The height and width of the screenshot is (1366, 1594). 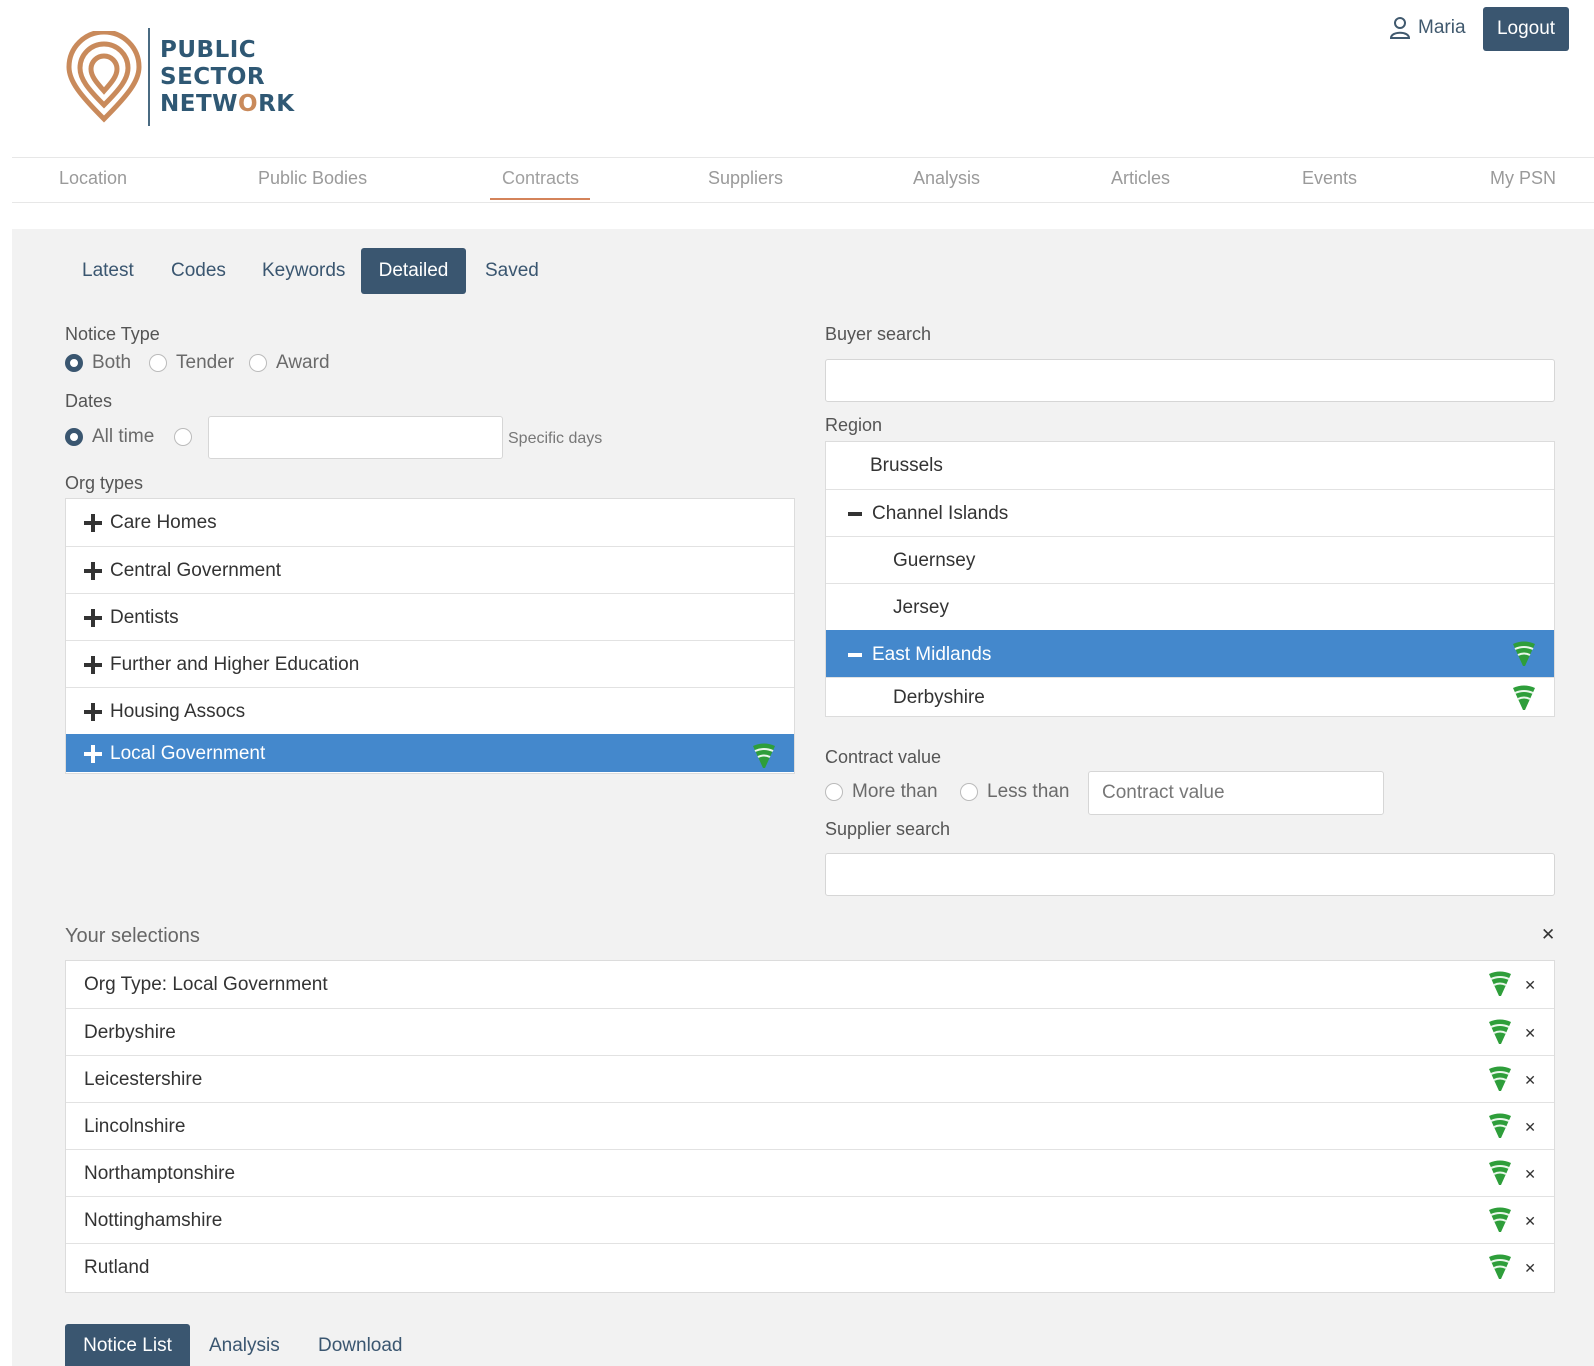 I want to click on less-than-radio, so click(x=969, y=792).